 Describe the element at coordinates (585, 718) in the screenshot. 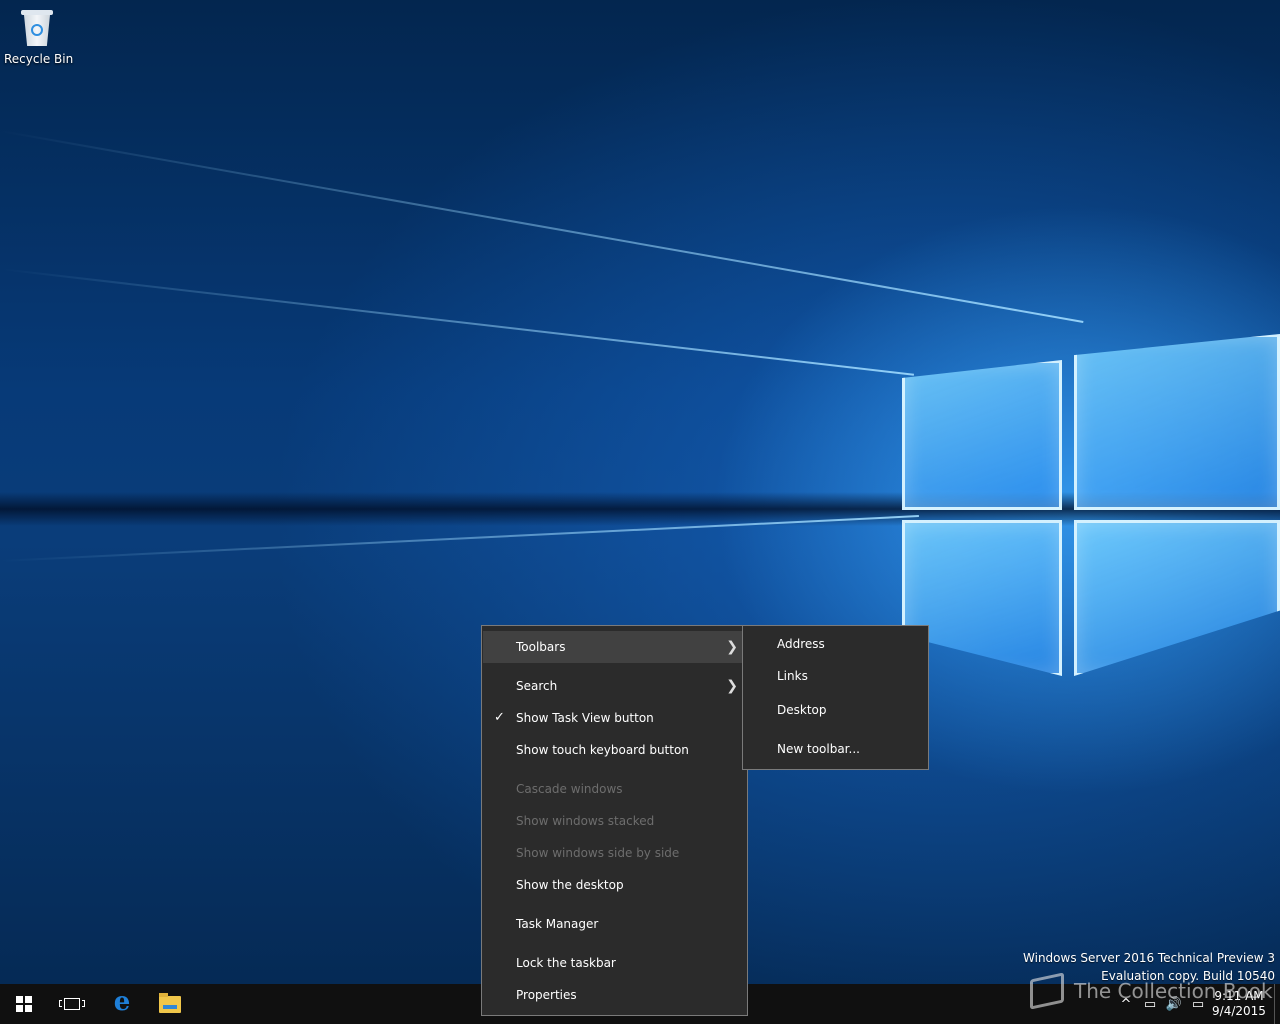

I see `menu-item-label: Show Task View button` at that location.